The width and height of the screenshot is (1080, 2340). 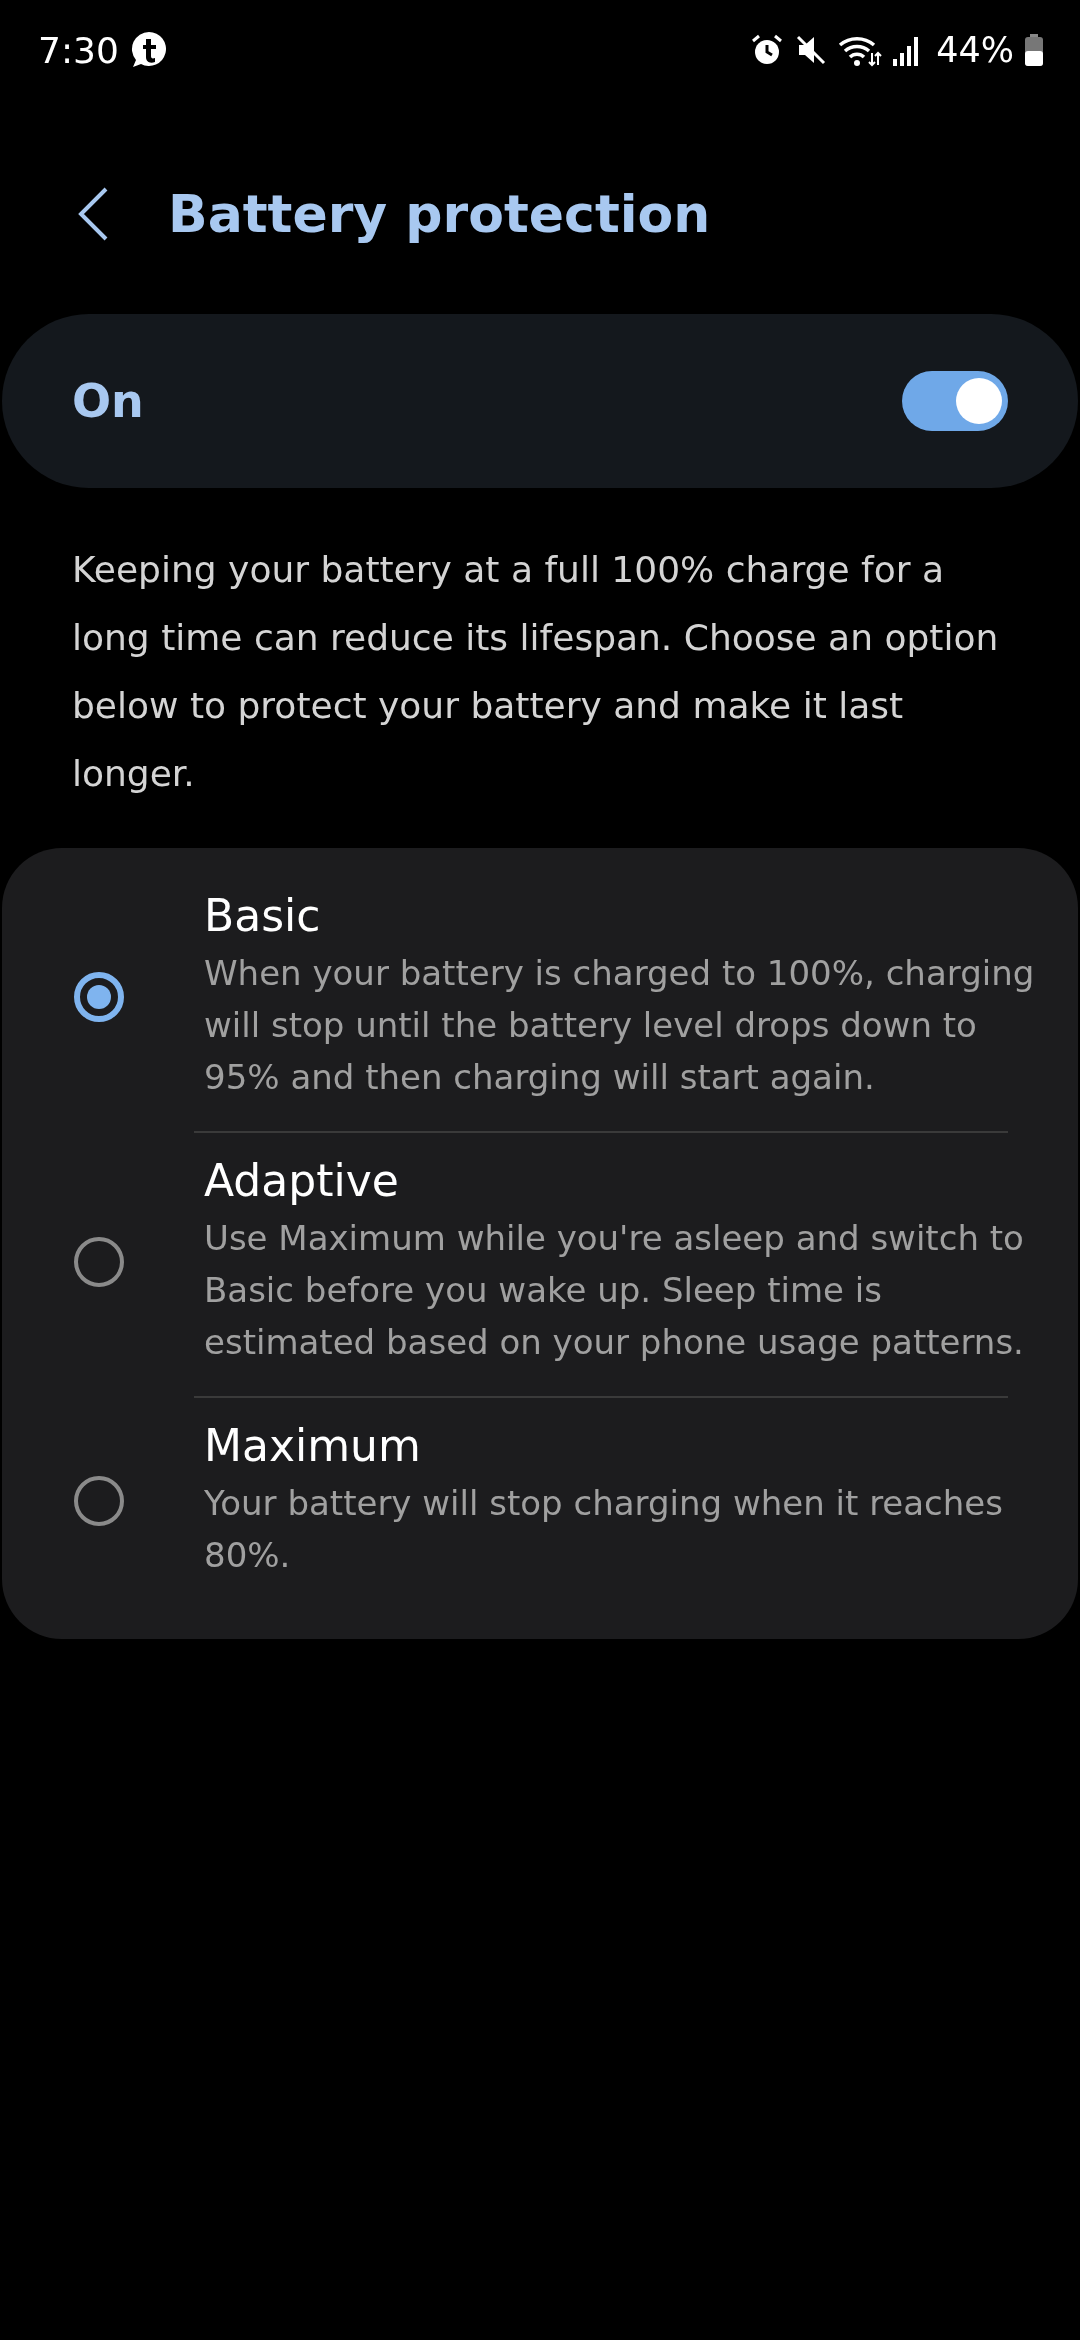 What do you see at coordinates (439, 214) in the screenshot?
I see `page-title: Battery protection` at bounding box center [439, 214].